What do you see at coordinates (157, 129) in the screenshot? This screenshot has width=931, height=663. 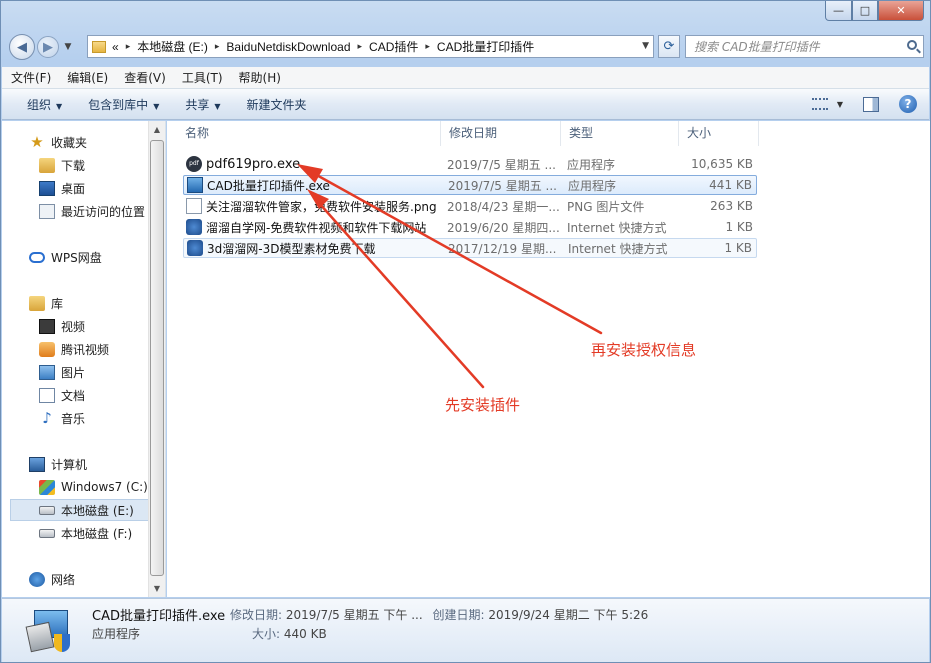 I see `scroll-up-icon: ▲` at bounding box center [157, 129].